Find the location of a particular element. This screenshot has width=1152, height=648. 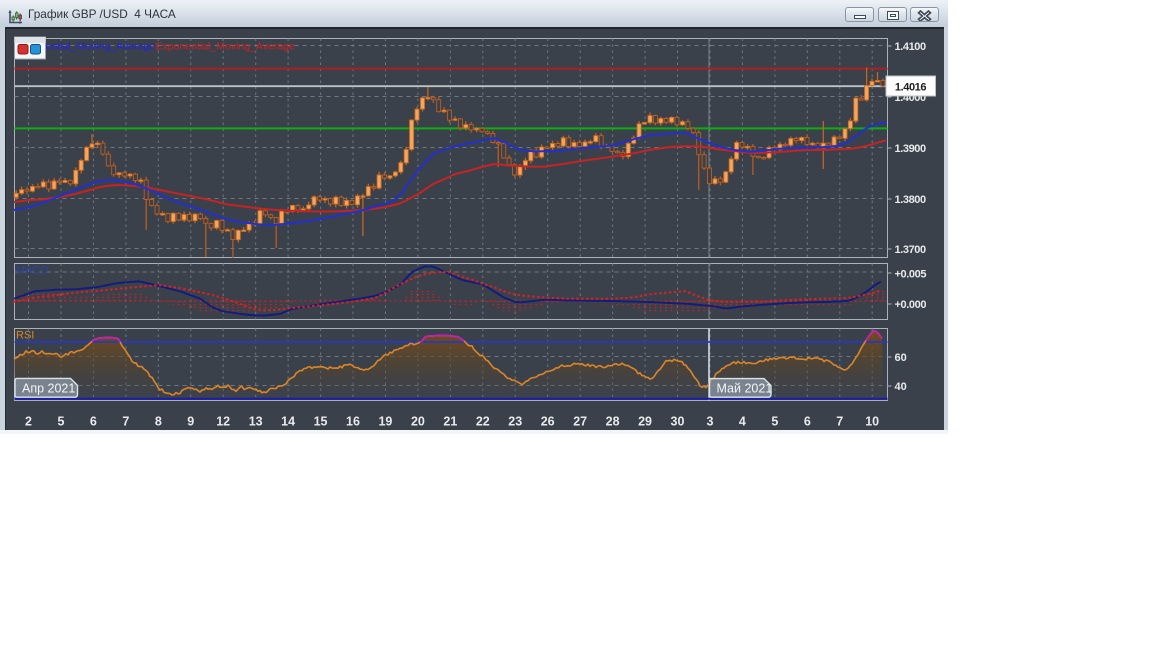

svg-text: 1.3800 is located at coordinates (911, 200).